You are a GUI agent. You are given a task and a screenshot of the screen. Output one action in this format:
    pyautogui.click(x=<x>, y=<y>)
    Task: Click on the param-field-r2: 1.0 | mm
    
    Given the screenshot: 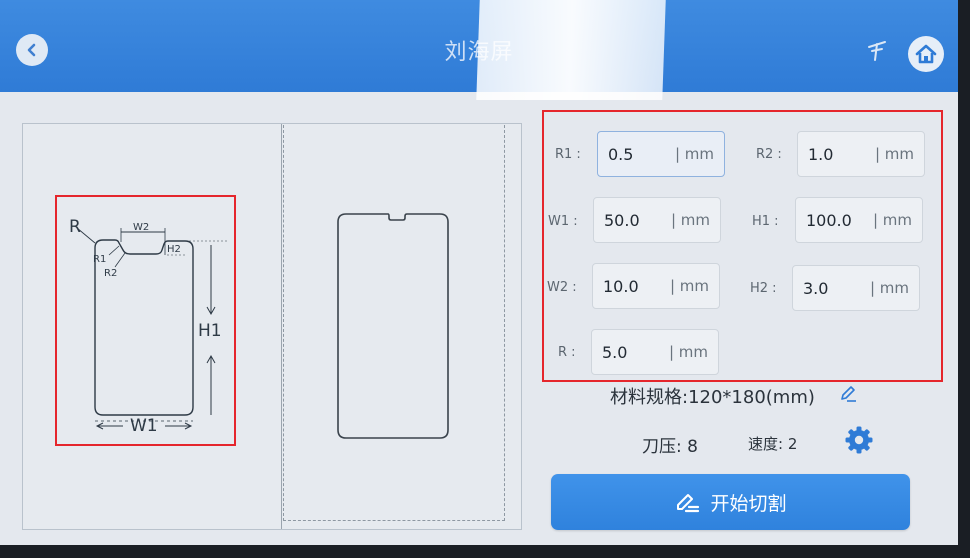 What is the action you would take?
    pyautogui.click(x=861, y=154)
    